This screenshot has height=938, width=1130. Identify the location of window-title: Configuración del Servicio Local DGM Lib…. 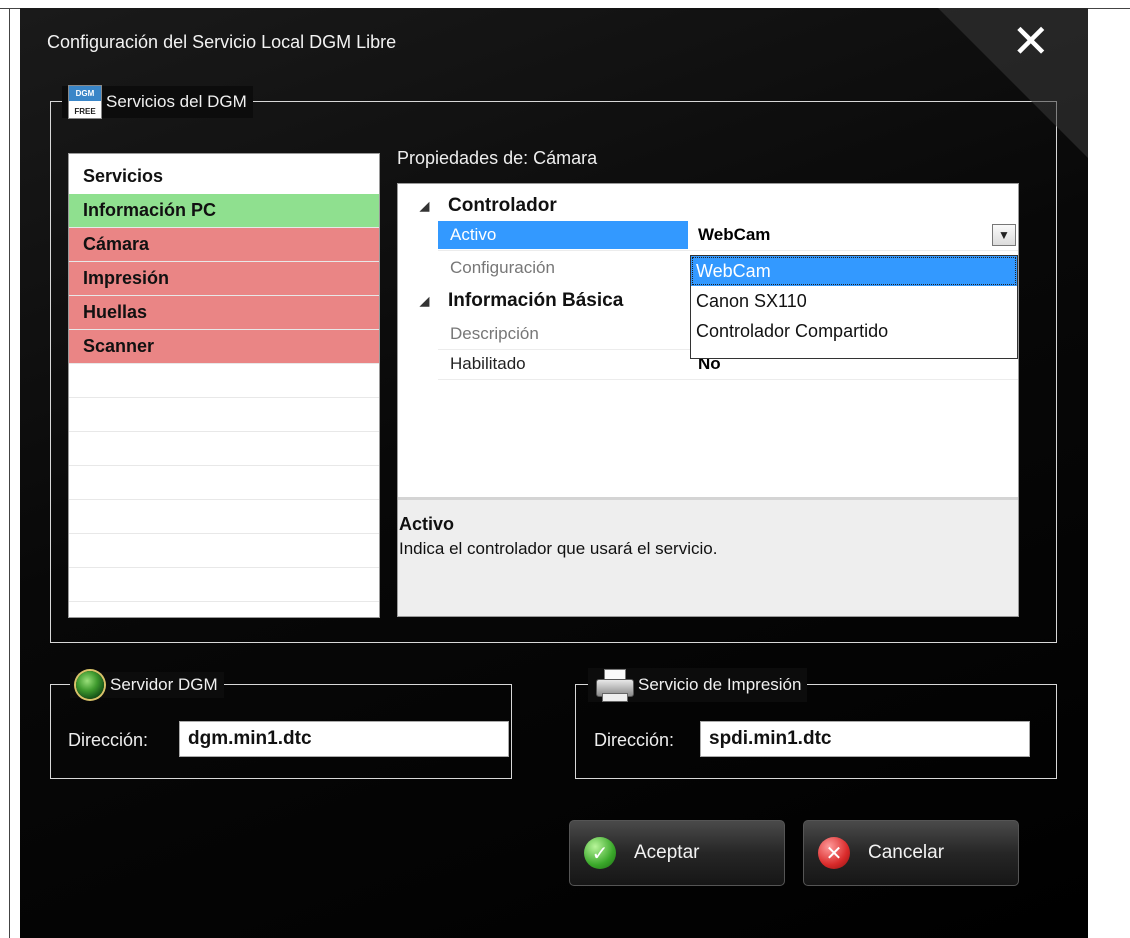
(222, 42).